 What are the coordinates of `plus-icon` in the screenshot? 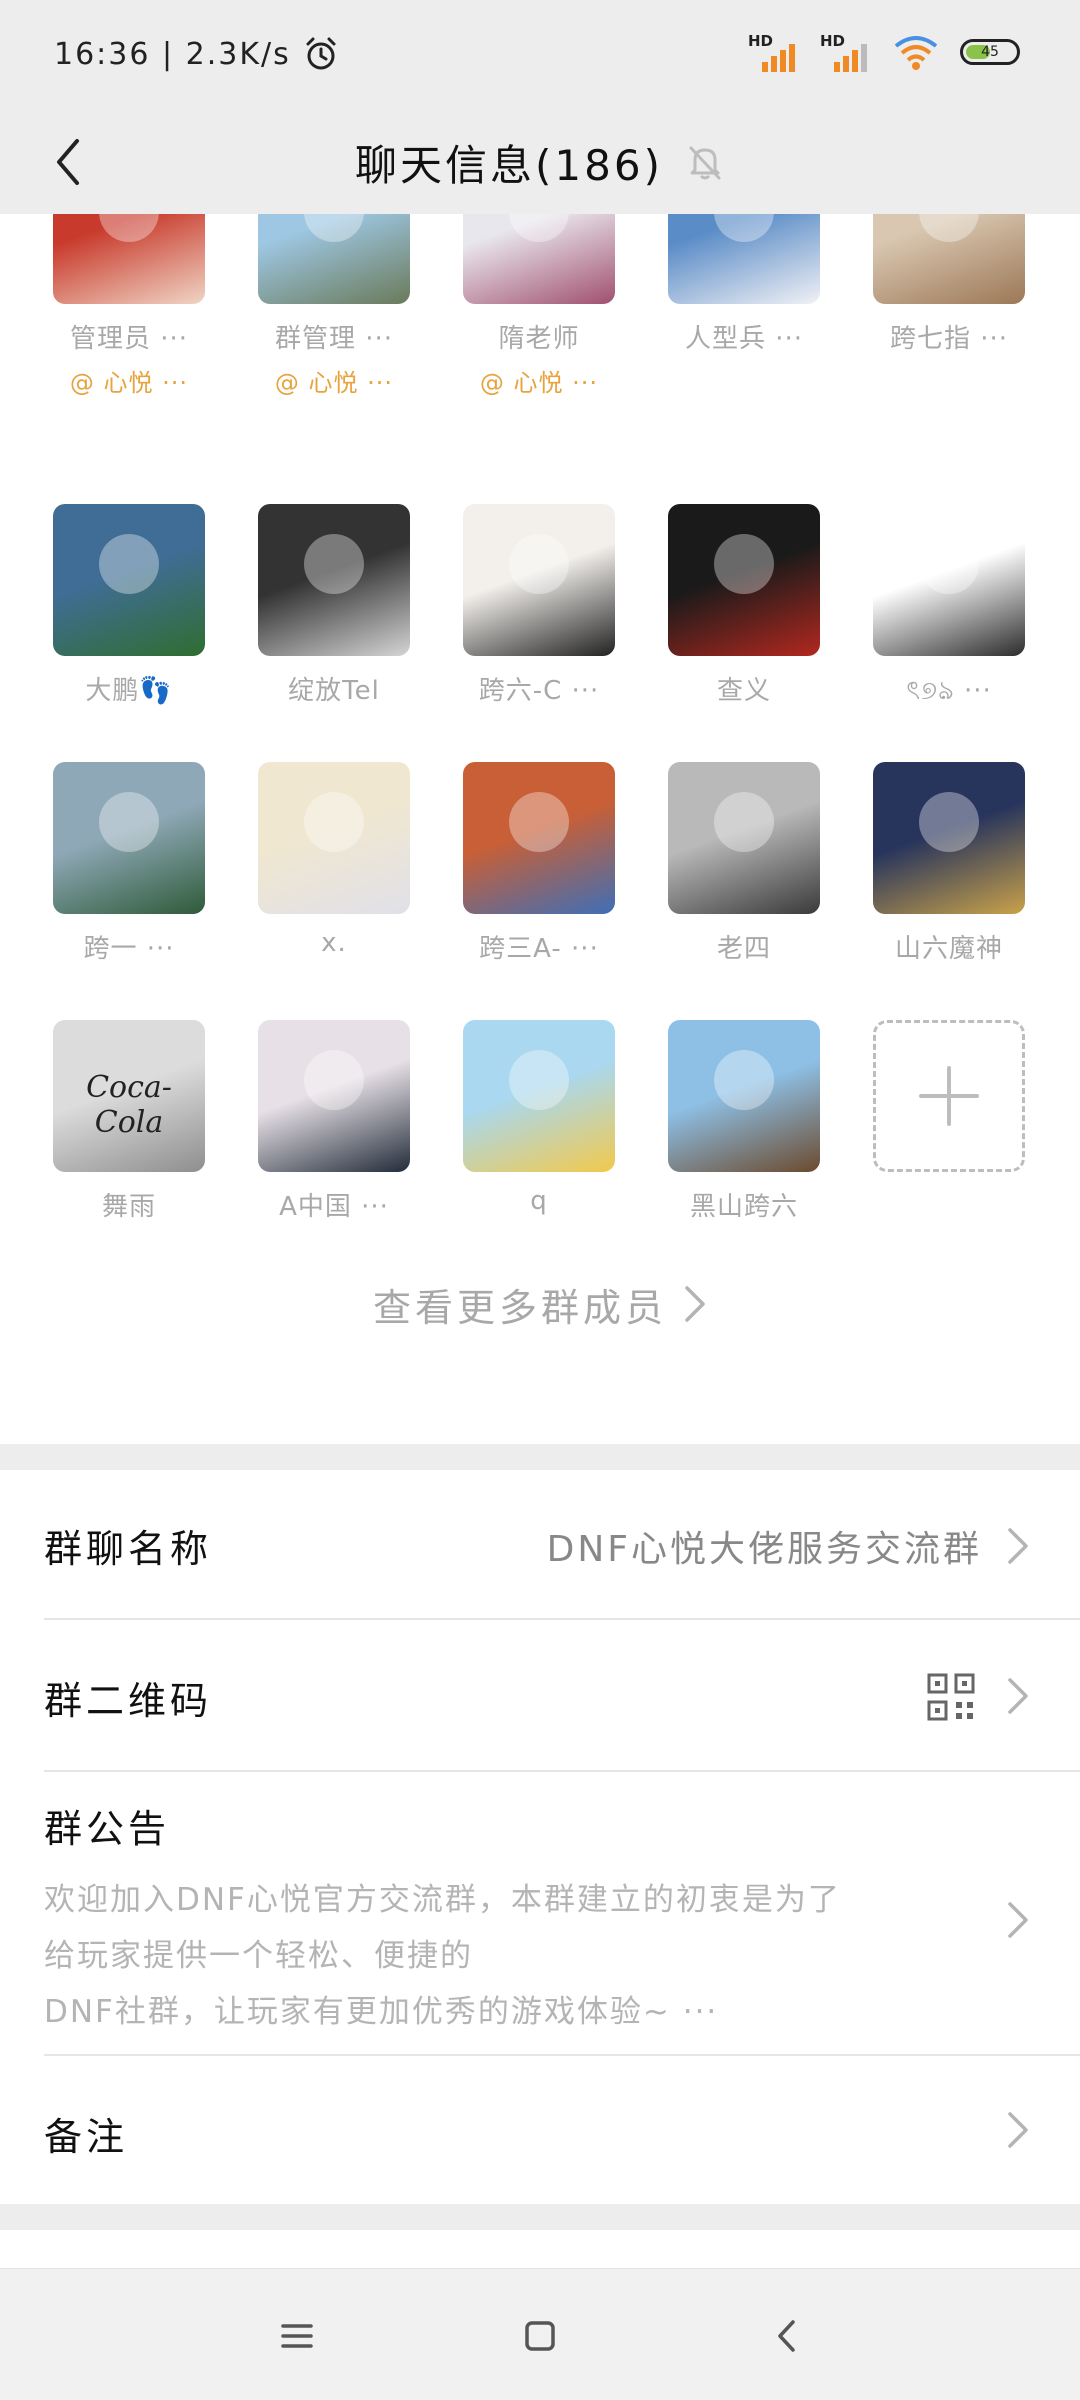 It's located at (949, 1096).